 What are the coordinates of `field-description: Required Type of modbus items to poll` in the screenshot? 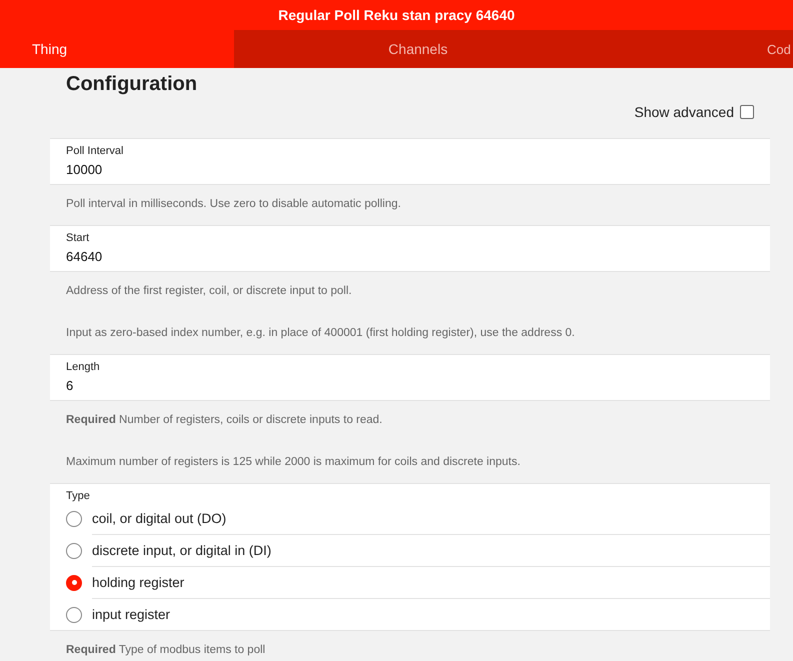 It's located at (166, 650).